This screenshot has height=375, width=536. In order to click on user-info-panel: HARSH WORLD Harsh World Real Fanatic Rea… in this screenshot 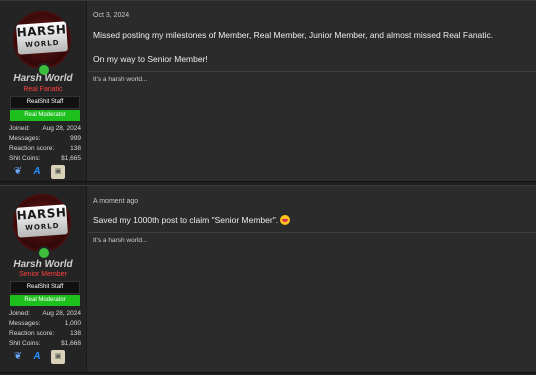, I will do `click(43, 91)`.